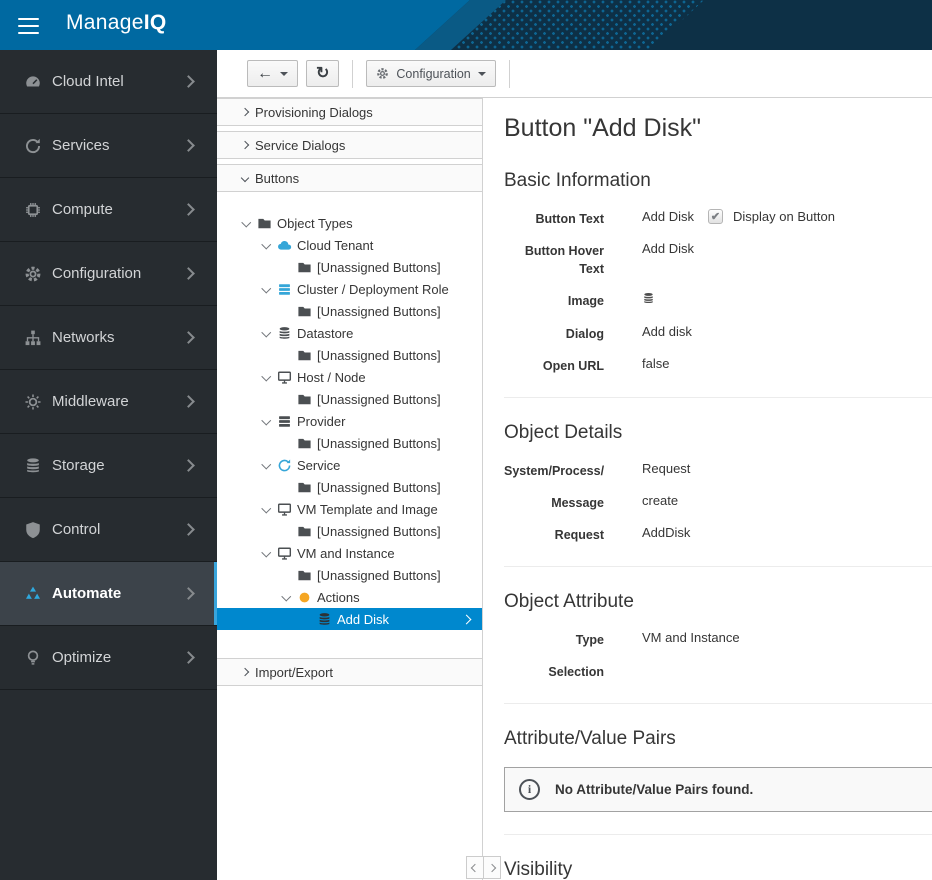  I want to click on tree-item-actions: Actions, so click(349, 597).